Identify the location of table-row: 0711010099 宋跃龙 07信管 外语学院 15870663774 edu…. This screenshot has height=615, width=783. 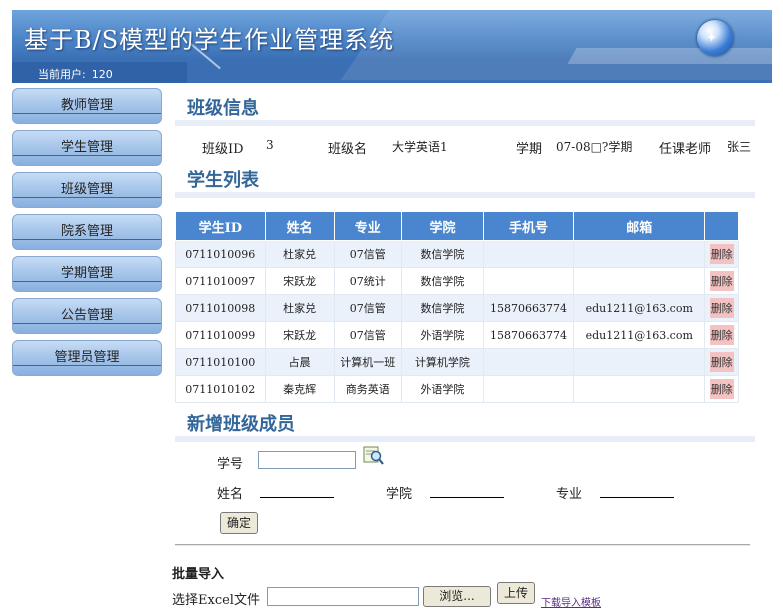
(457, 335).